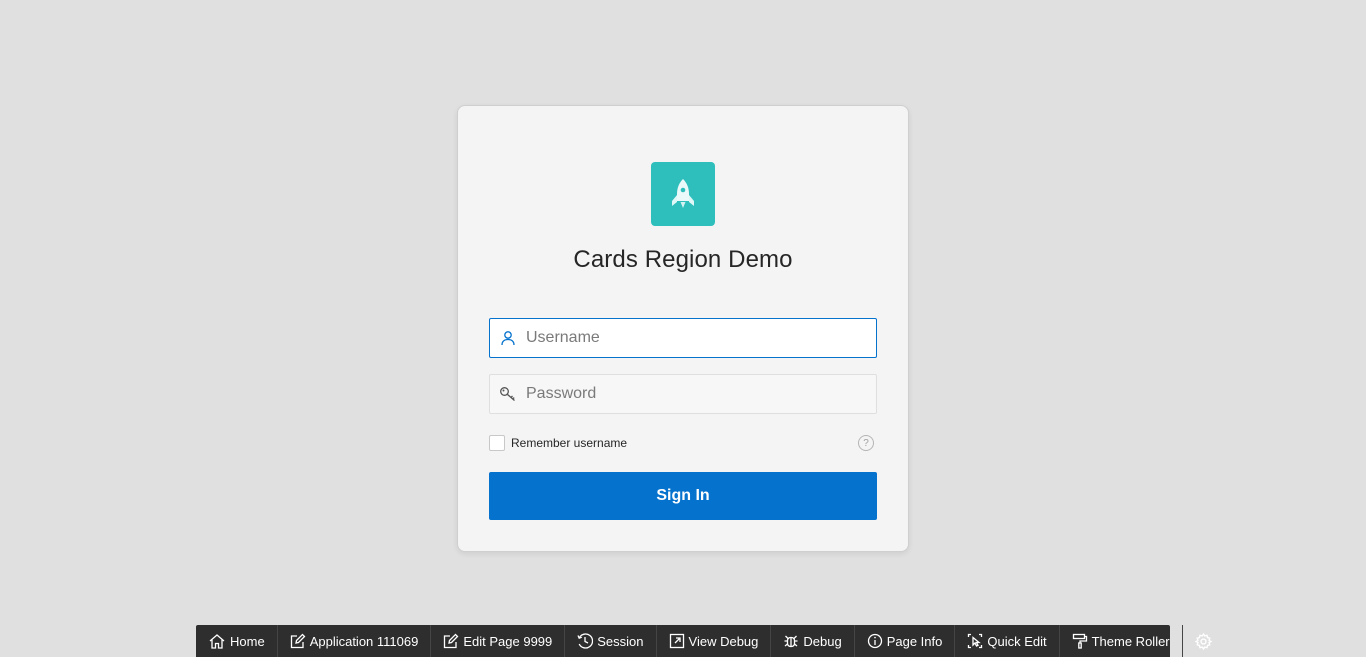 The height and width of the screenshot is (657, 1366). Describe the element at coordinates (975, 641) in the screenshot. I see `quick-edit-icon` at that location.